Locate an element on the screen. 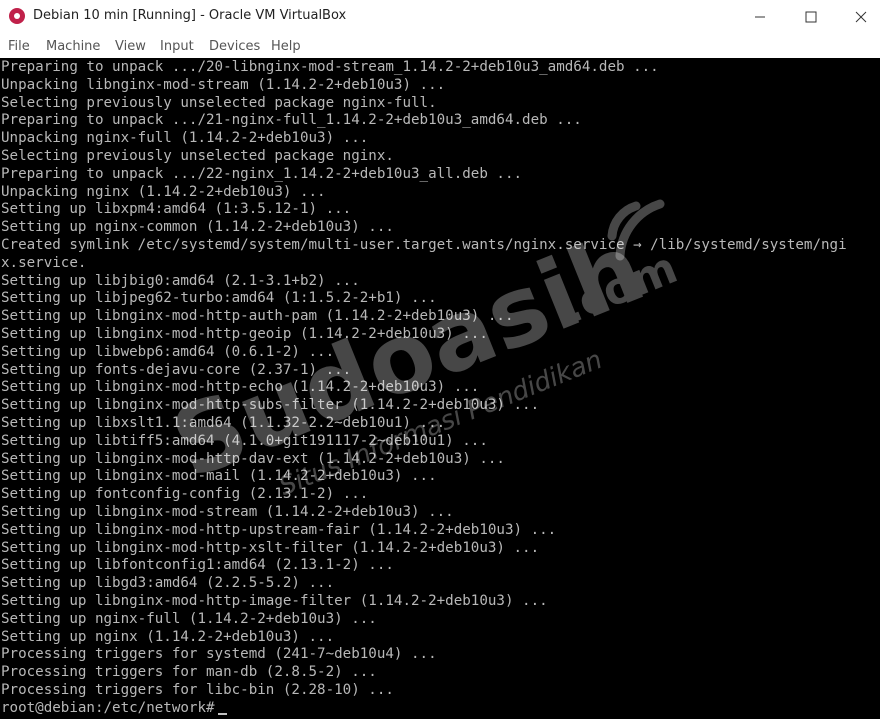 This screenshot has height=719, width=880. minimize-icon is located at coordinates (760, 16).